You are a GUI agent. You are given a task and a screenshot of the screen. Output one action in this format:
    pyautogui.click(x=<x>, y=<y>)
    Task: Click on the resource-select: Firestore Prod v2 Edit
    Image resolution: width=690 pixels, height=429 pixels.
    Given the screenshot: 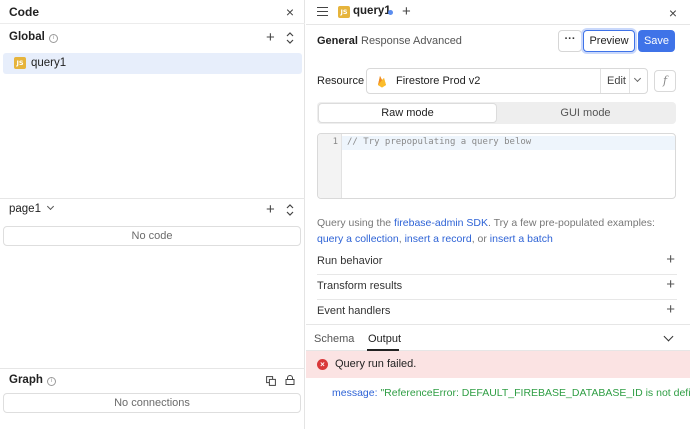 What is the action you would take?
    pyautogui.click(x=507, y=81)
    